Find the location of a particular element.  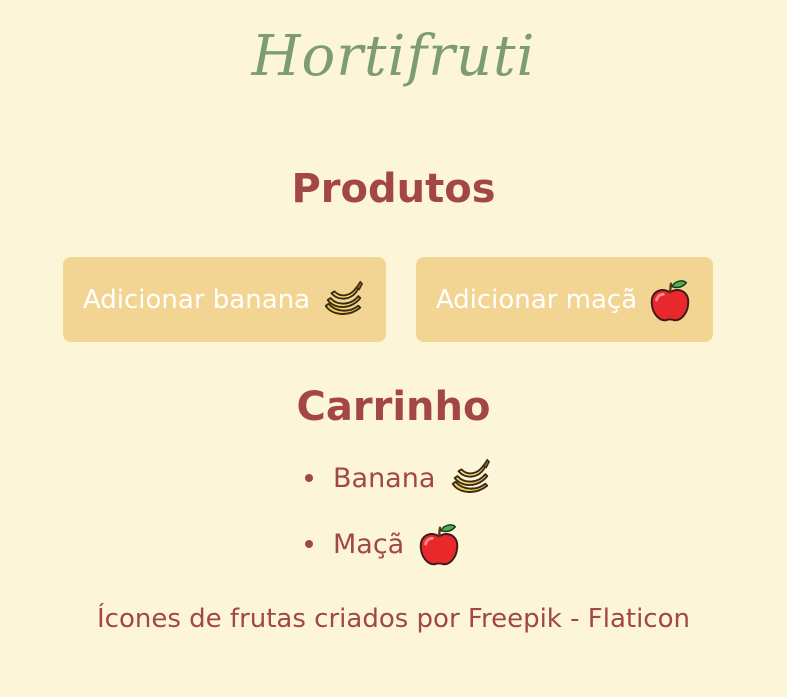

produtos-heading: Produtos is located at coordinates (393, 189).